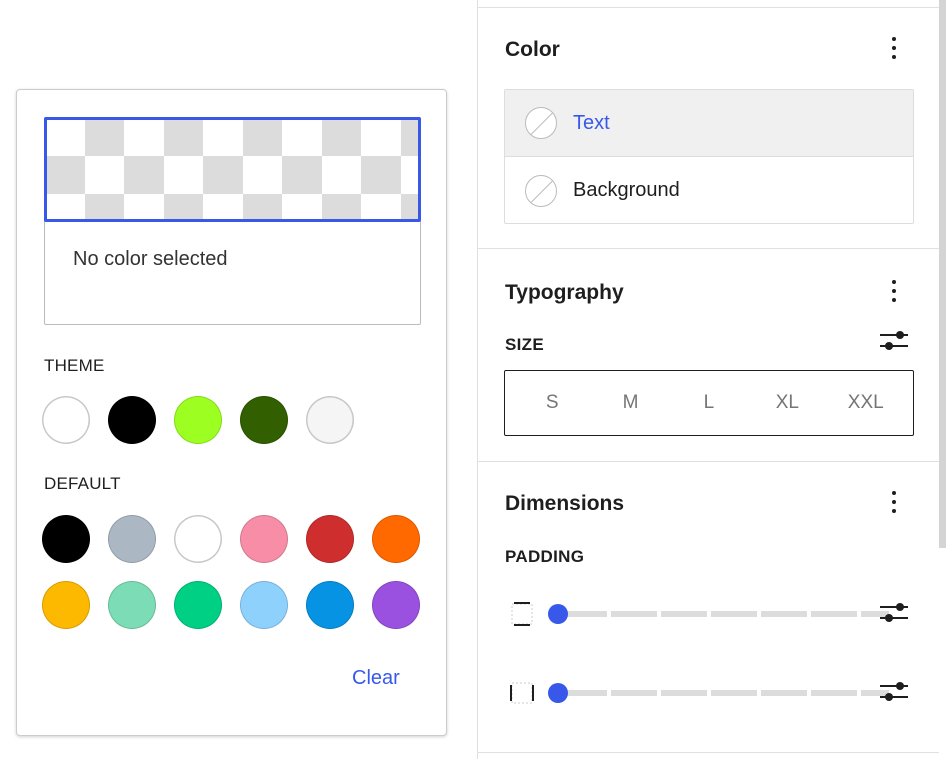 Image resolution: width=946 pixels, height=759 pixels. I want to click on size-option-xl: XL, so click(787, 403).